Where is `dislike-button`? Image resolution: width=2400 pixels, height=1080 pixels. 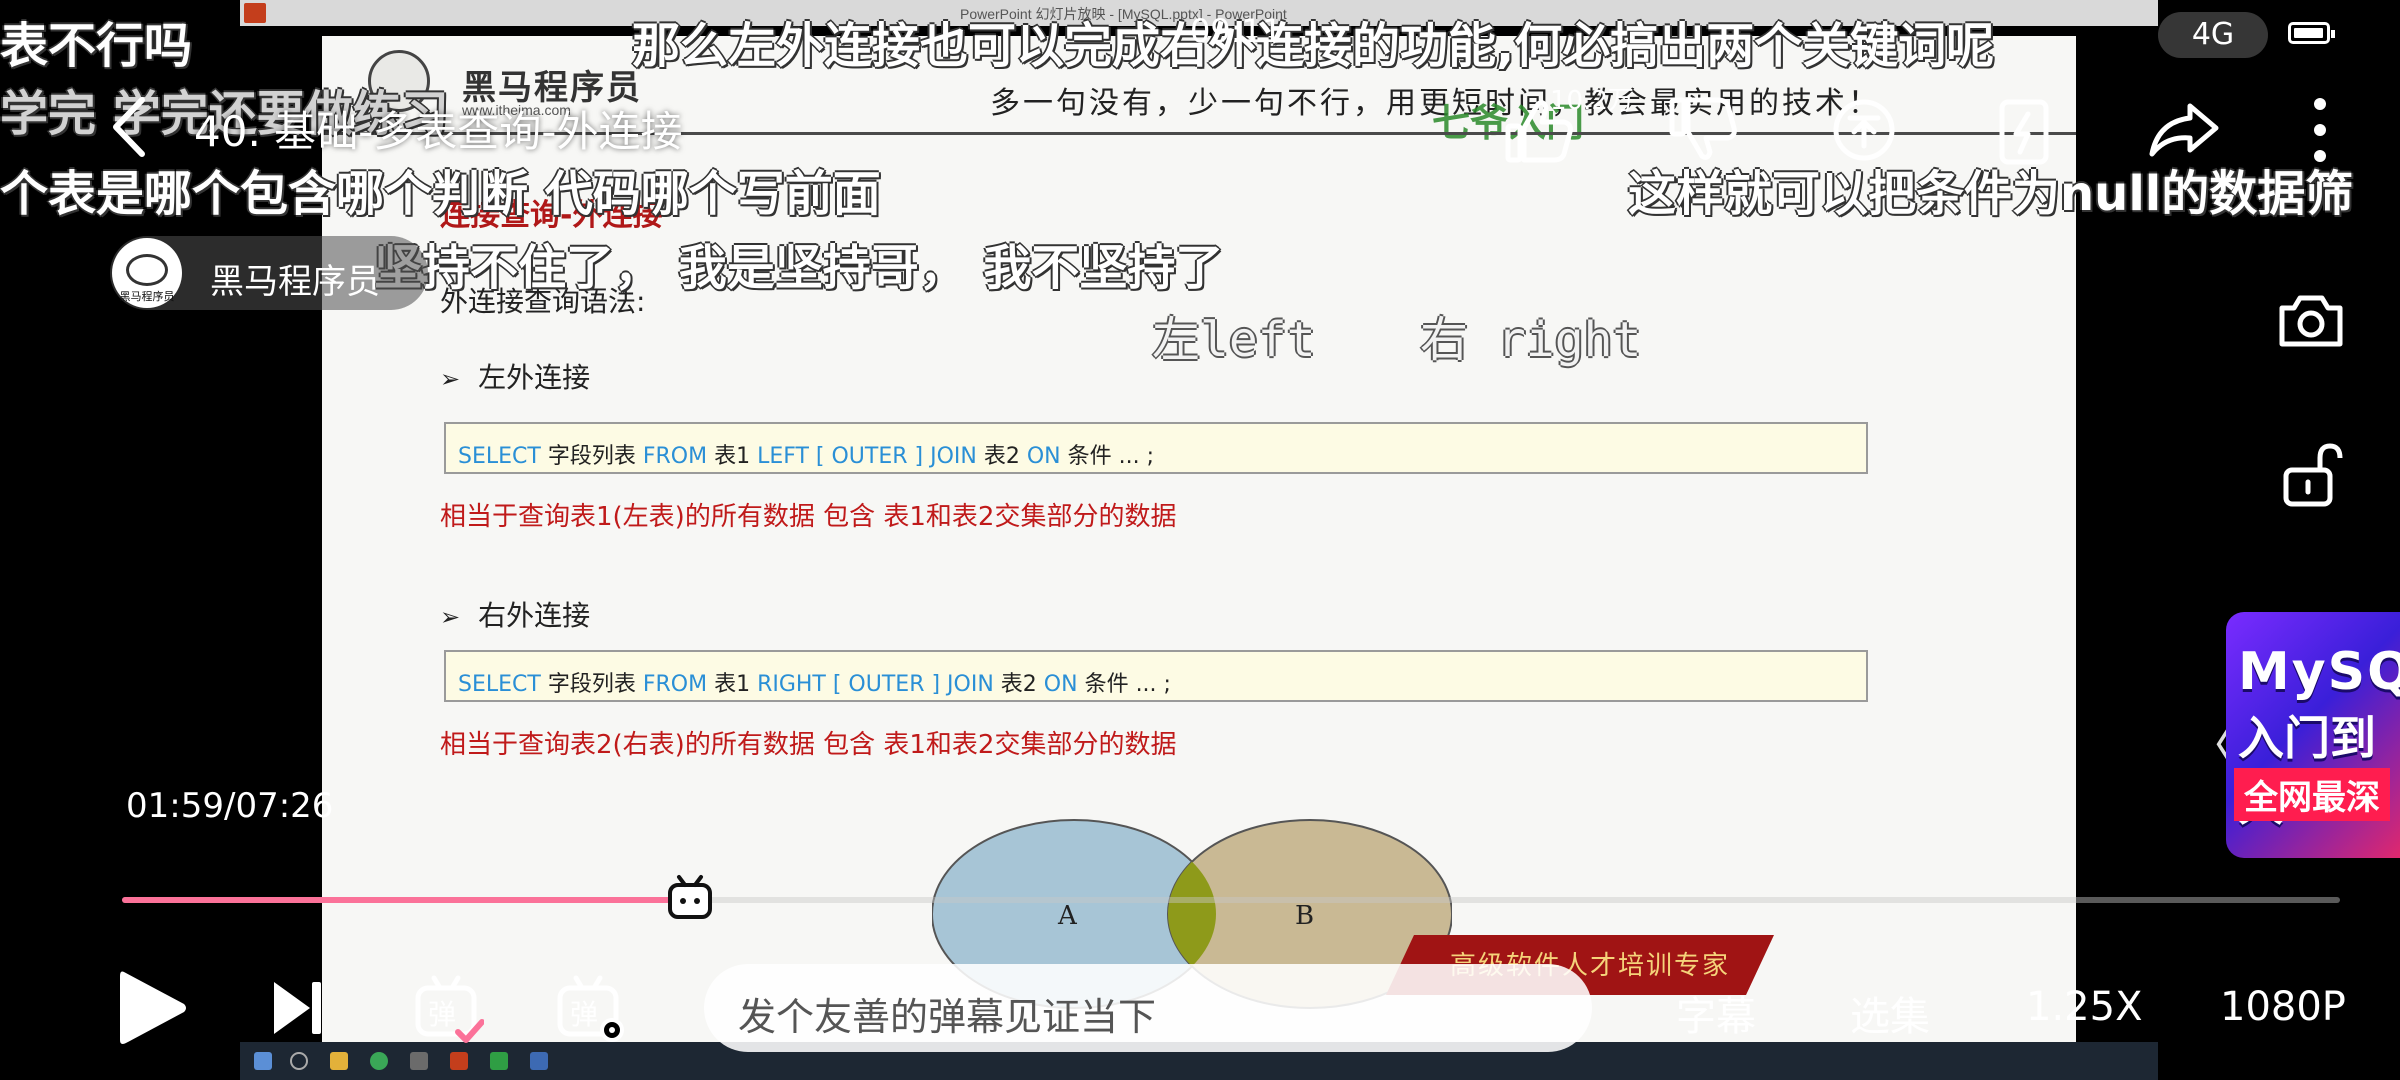 dislike-button is located at coordinates (1704, 130).